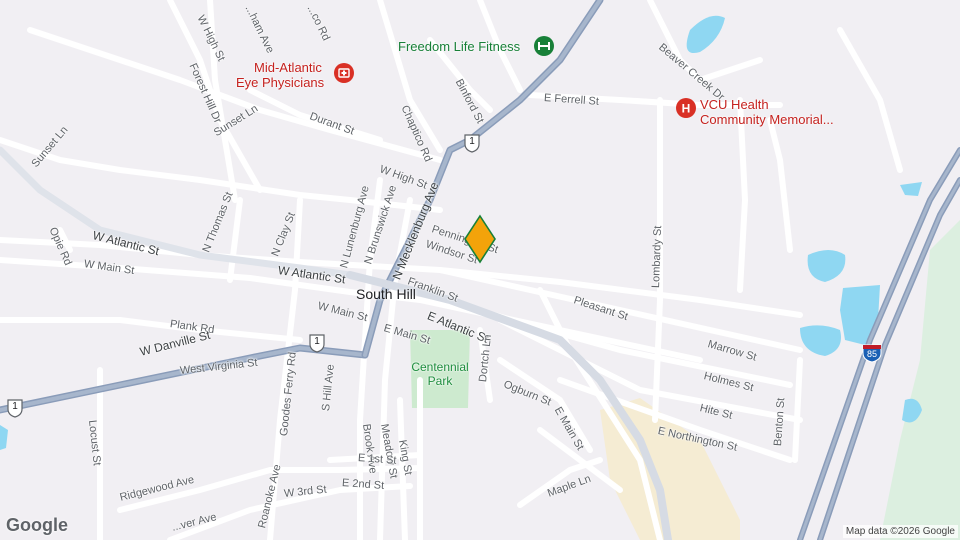  Describe the element at coordinates (37, 525) in the screenshot. I see `google-logo: Google` at that location.